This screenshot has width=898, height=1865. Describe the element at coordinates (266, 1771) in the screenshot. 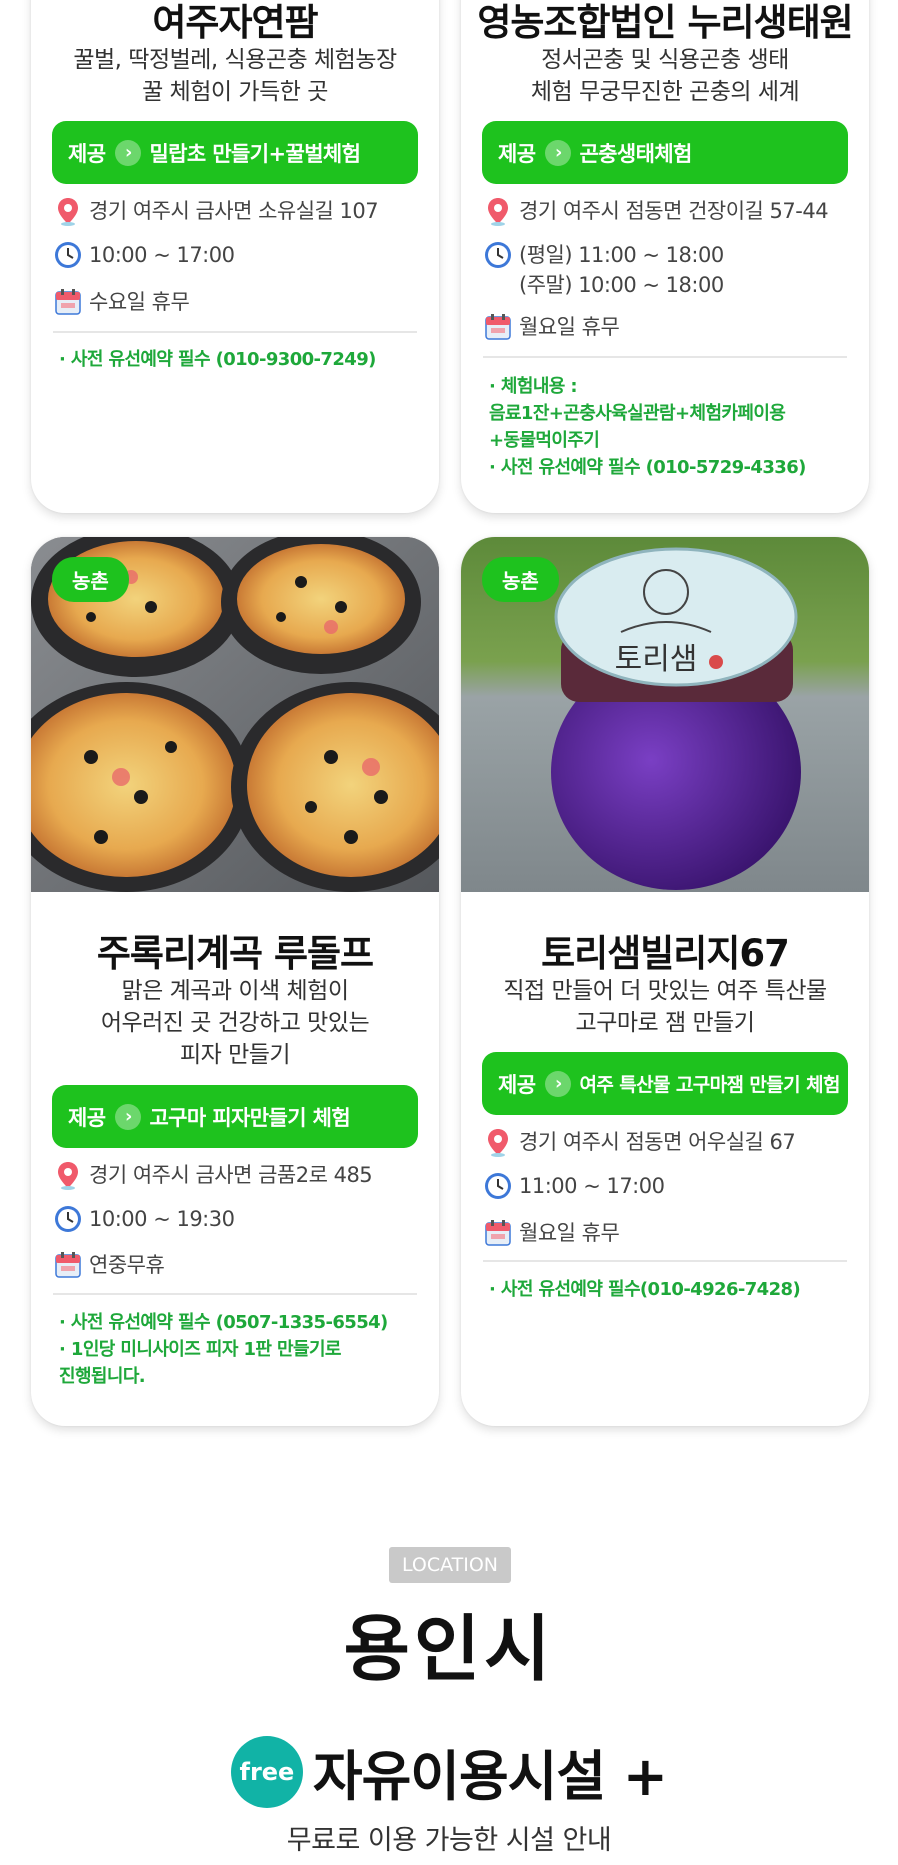

I see `free-badge: free` at that location.